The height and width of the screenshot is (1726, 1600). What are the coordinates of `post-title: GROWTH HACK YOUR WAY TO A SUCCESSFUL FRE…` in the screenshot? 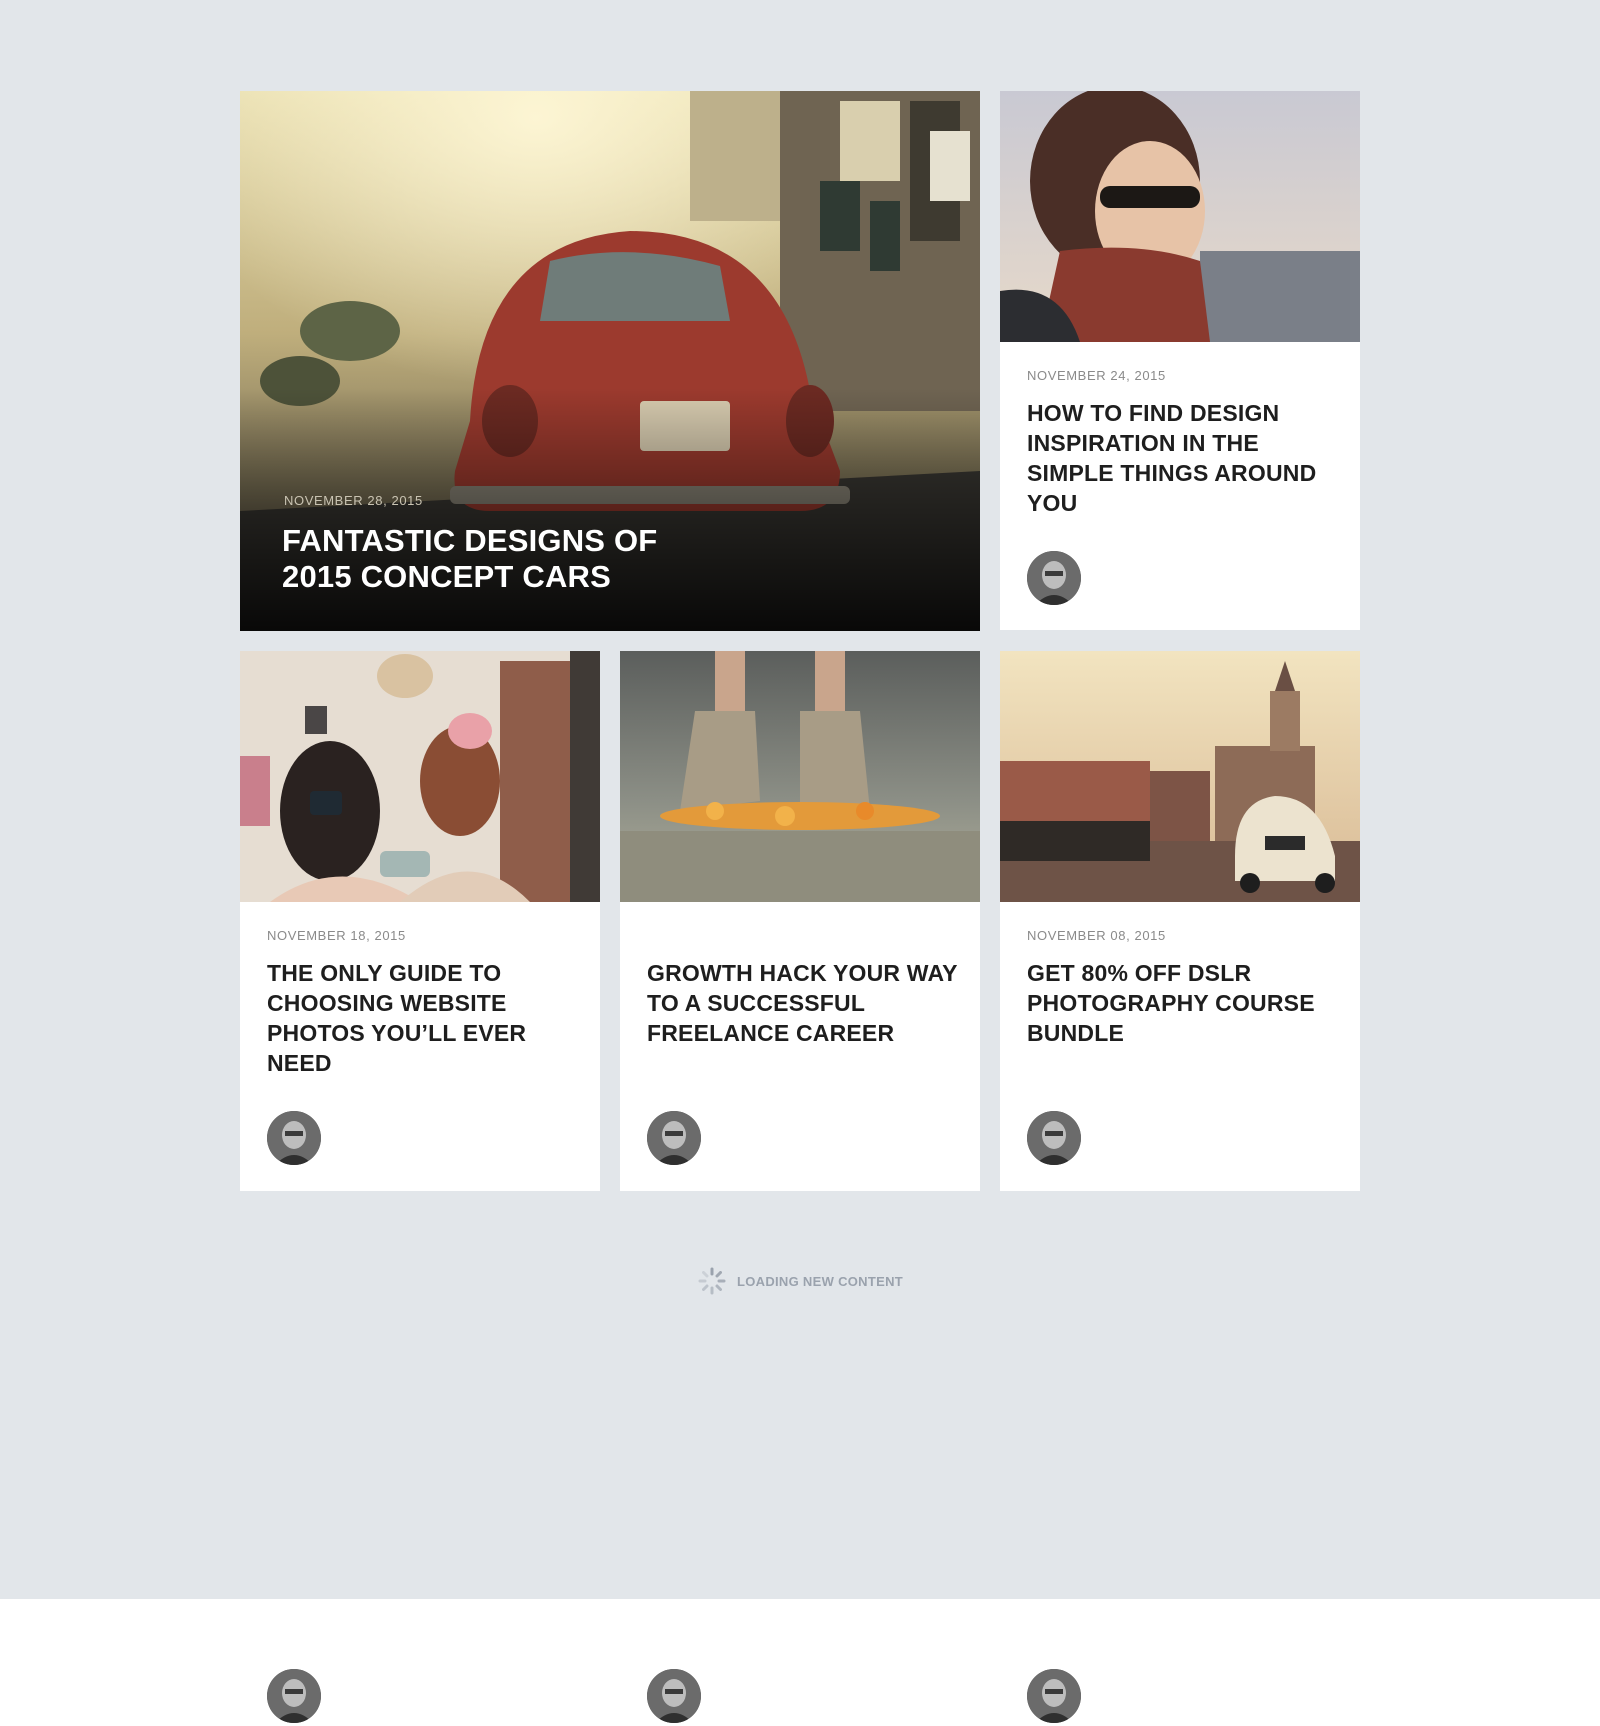 It's located at (803, 1003).